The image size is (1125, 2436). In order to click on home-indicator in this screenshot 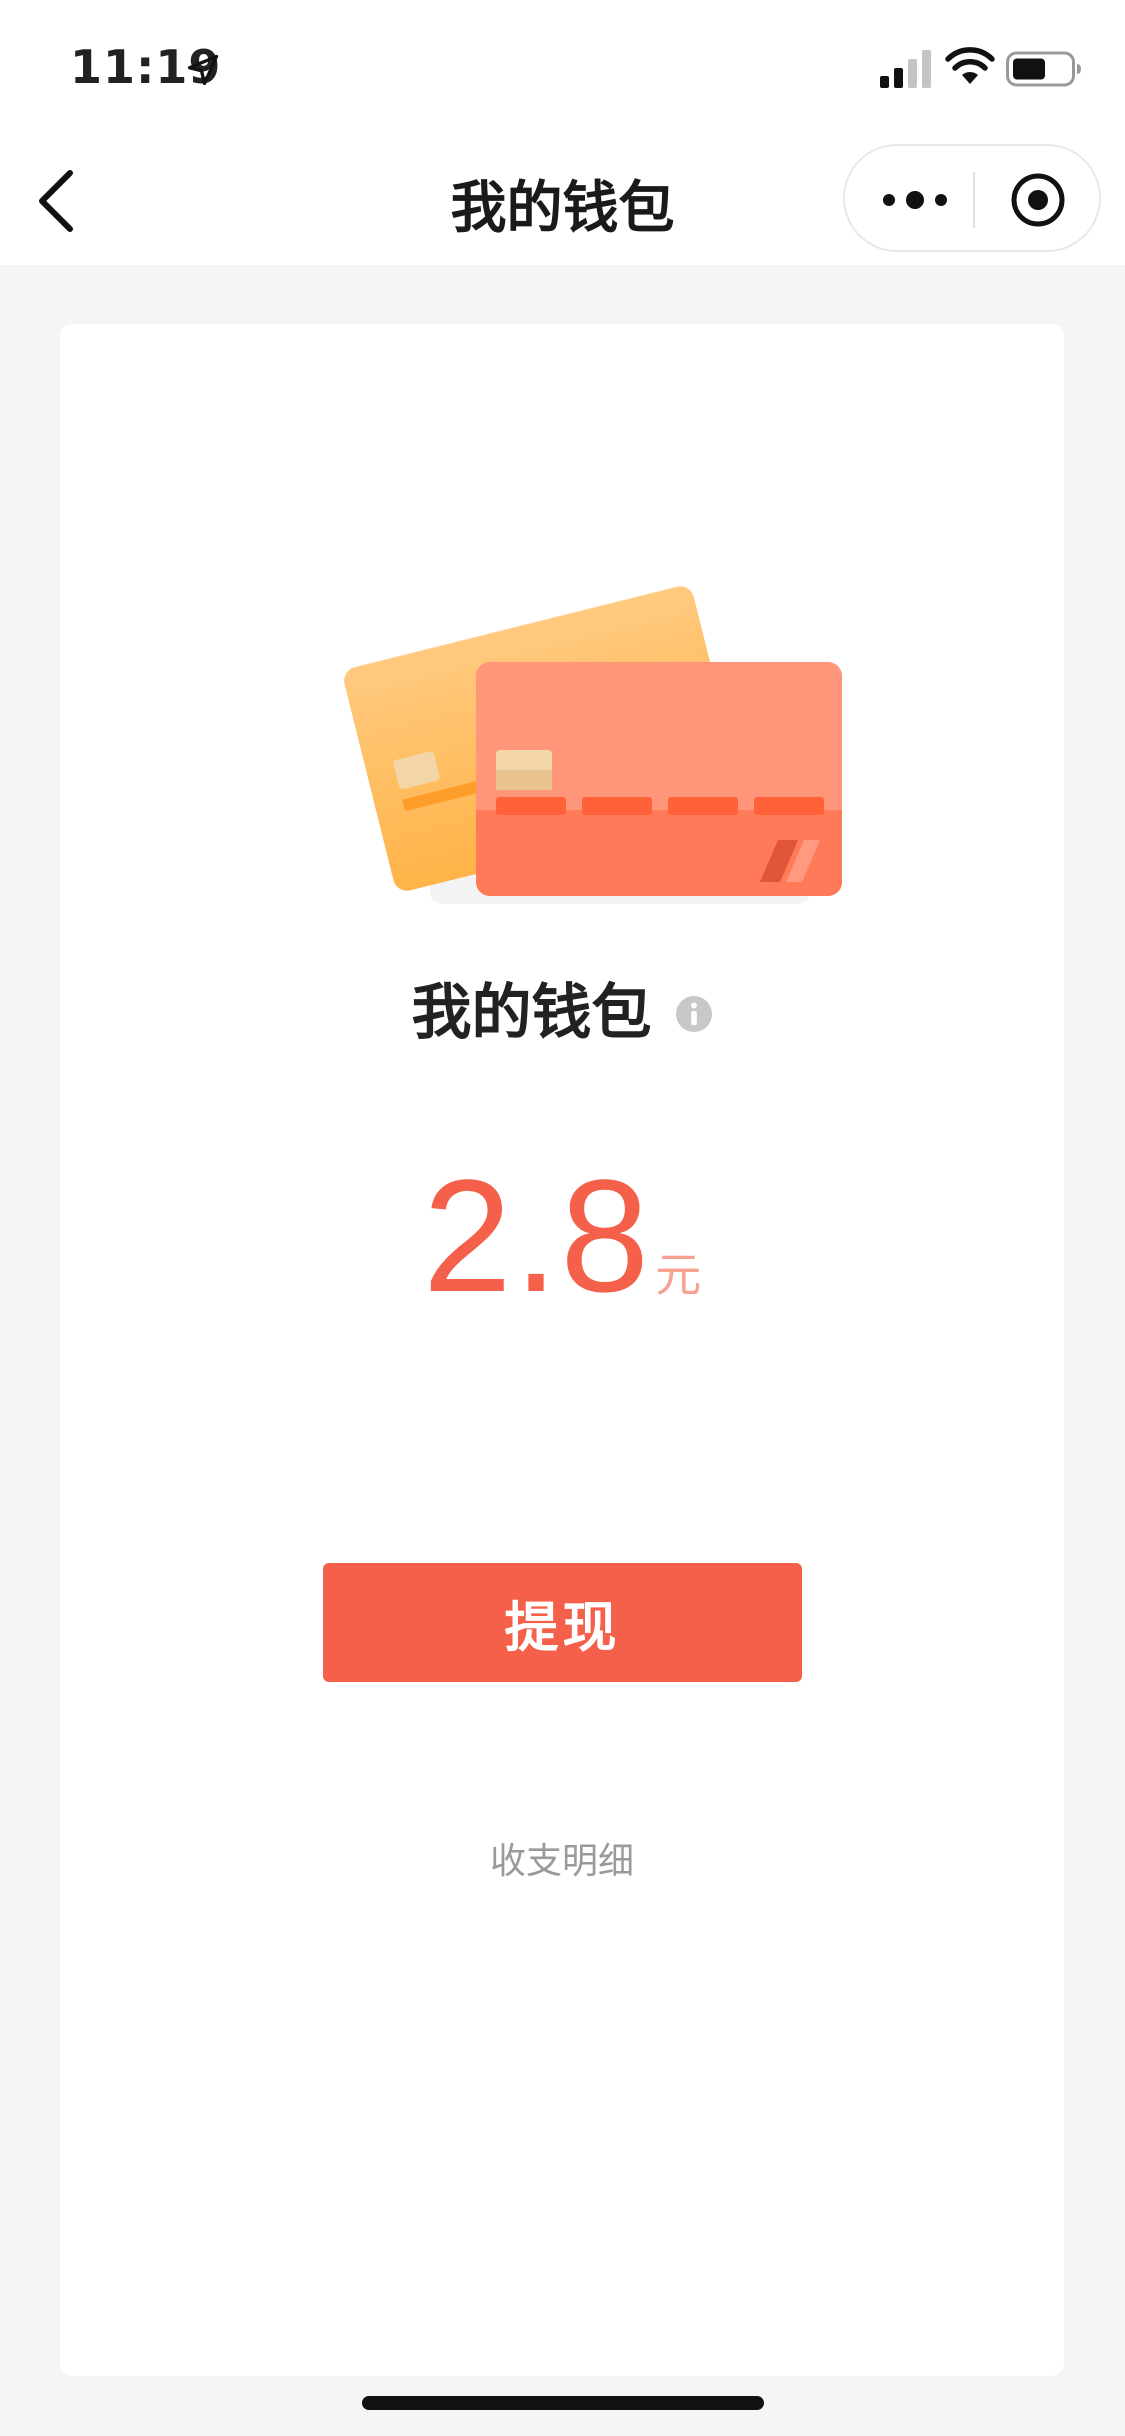, I will do `click(563, 2403)`.